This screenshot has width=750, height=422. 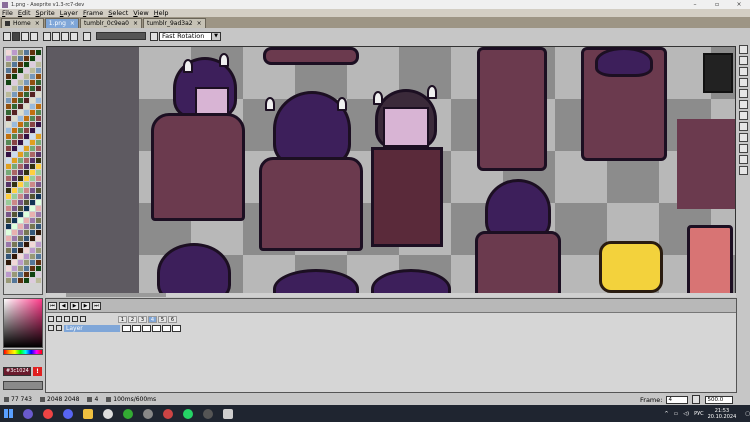 I want to click on eraser-tool-icon, so click(x=743, y=71).